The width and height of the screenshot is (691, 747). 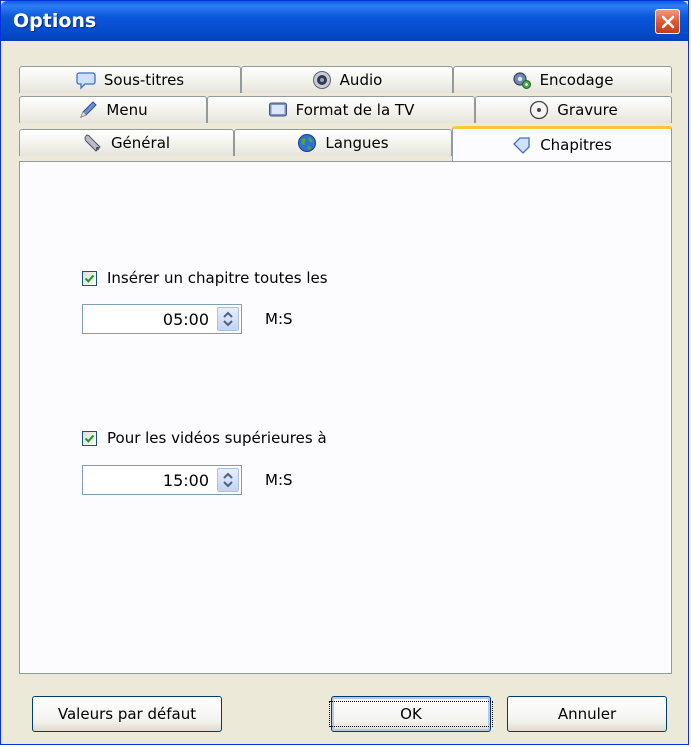 I want to click on tab-label: Menu, so click(x=127, y=110).